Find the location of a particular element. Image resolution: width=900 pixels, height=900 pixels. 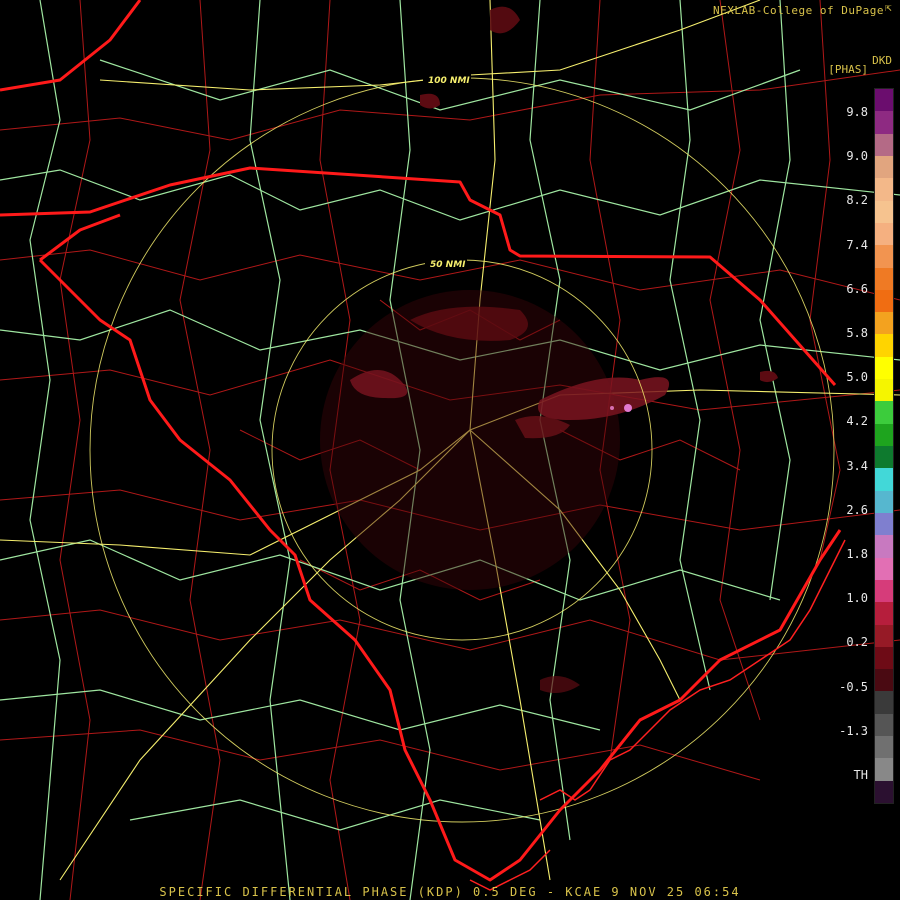

scale-label: 9.8 is located at coordinates (857, 112).